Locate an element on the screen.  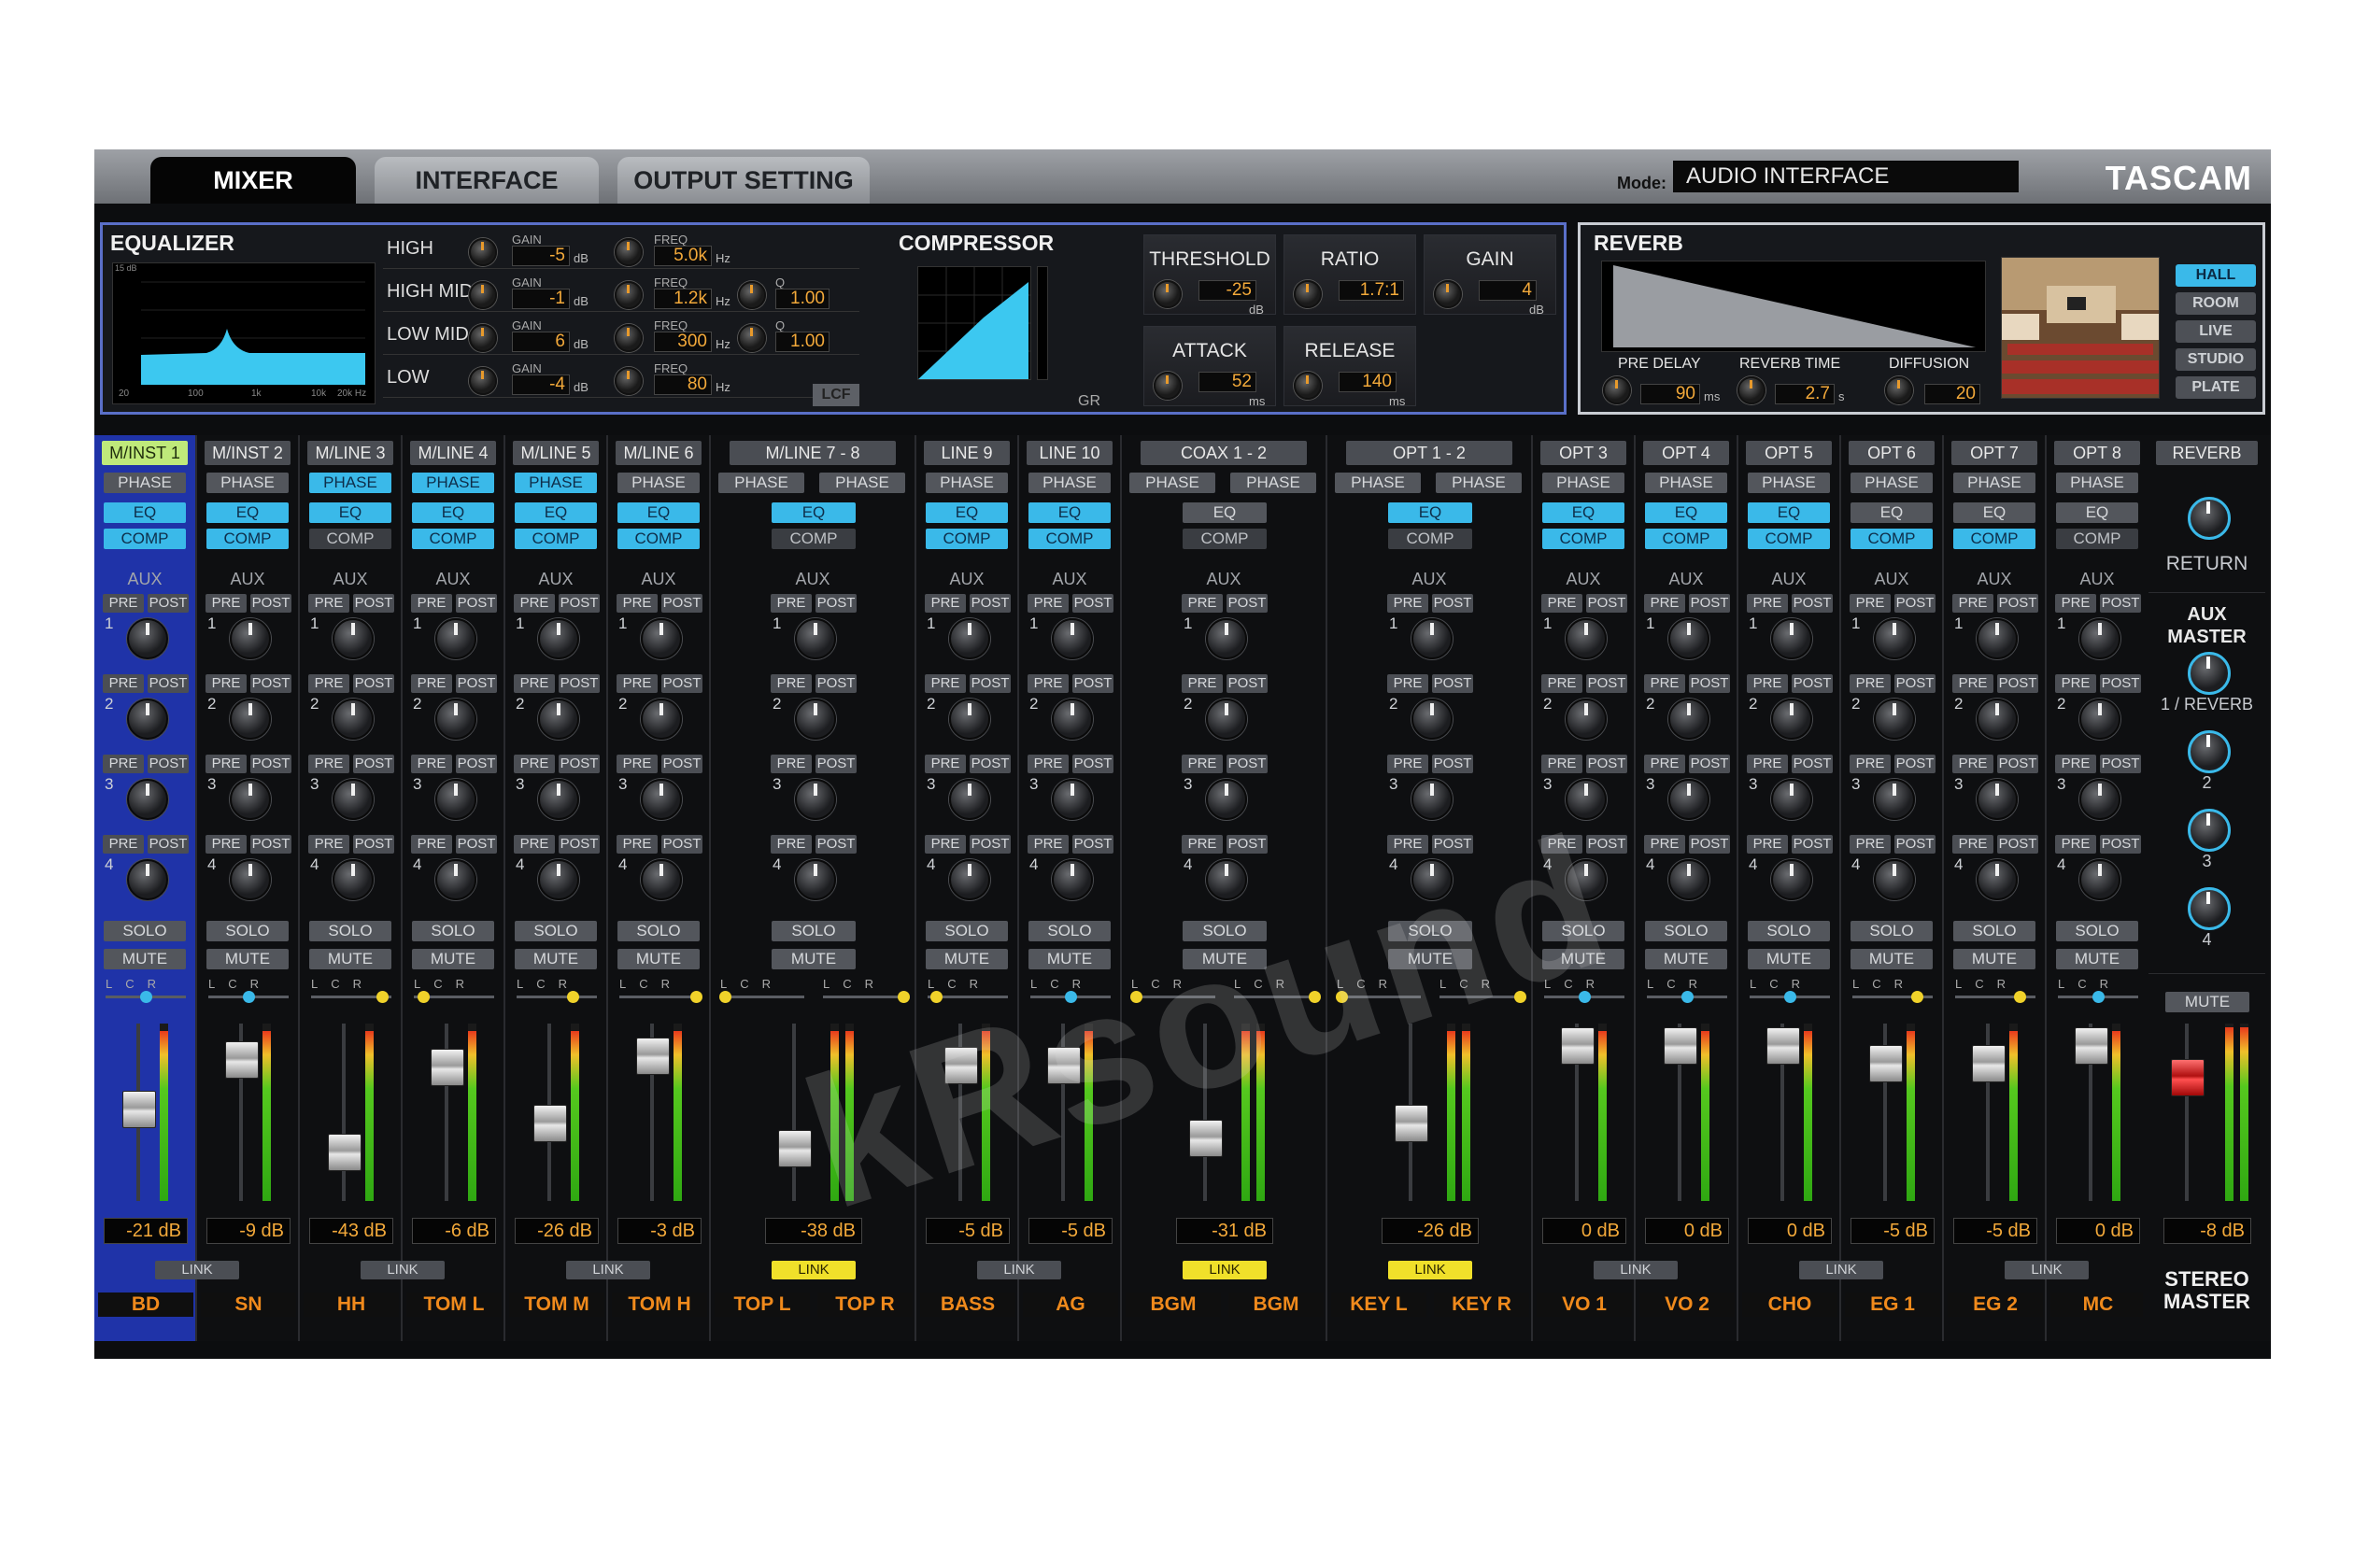
master-mute-button: MUTE is located at coordinates (2207, 1002).